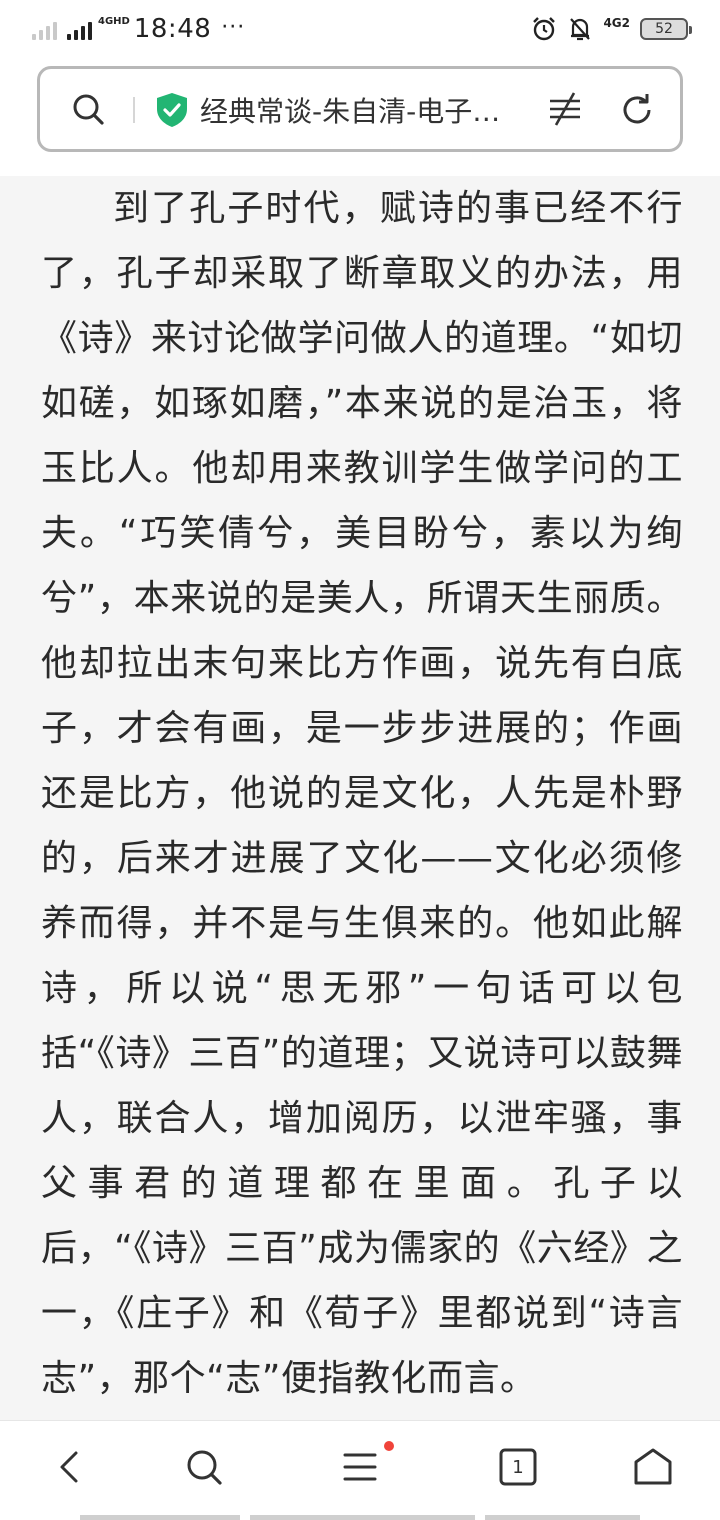  Describe the element at coordinates (544, 29) in the screenshot. I see `alarm-icon` at that location.